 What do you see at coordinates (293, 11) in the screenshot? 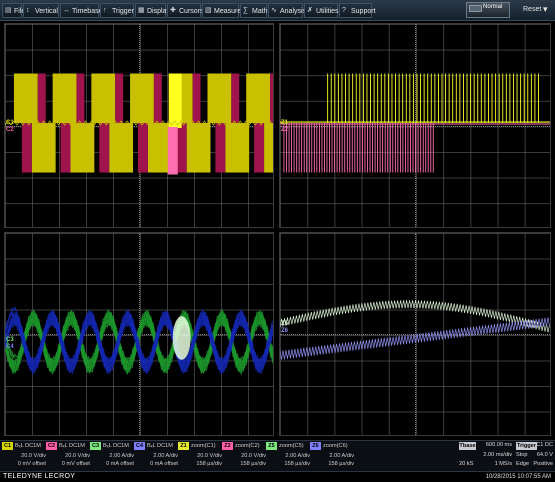
I see `menu-analysis-label: Analysis` at bounding box center [293, 11].